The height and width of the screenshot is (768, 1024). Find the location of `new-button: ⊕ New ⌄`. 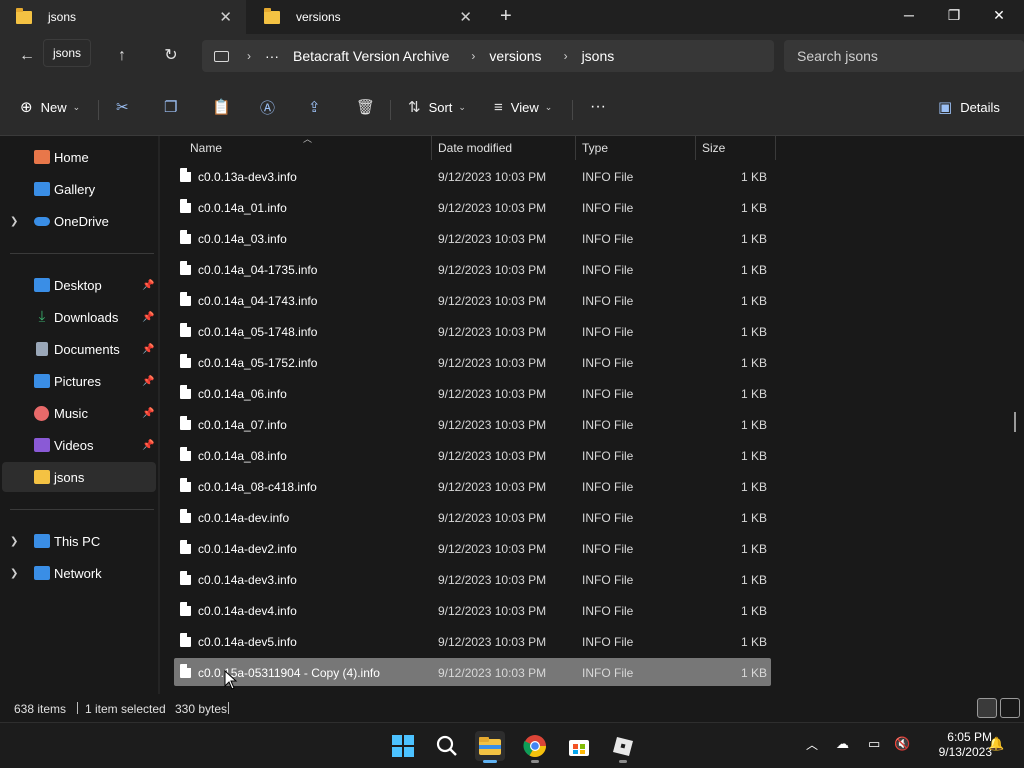

new-button: ⊕ New ⌄ is located at coordinates (50, 107).